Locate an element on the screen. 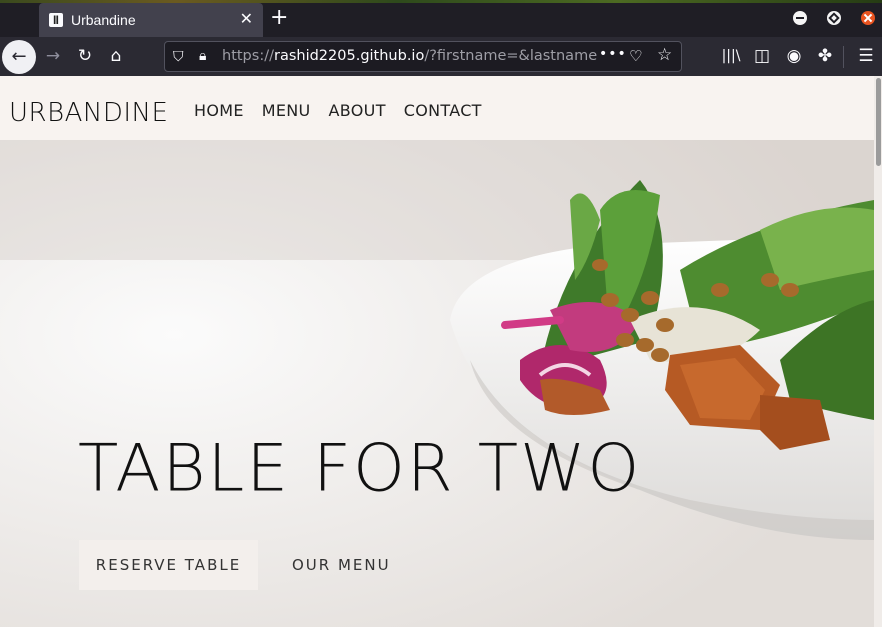 The width and height of the screenshot is (882, 627). site-header: URBANDINE HOME MENU ABOUT CONTACT is located at coordinates (437, 108).